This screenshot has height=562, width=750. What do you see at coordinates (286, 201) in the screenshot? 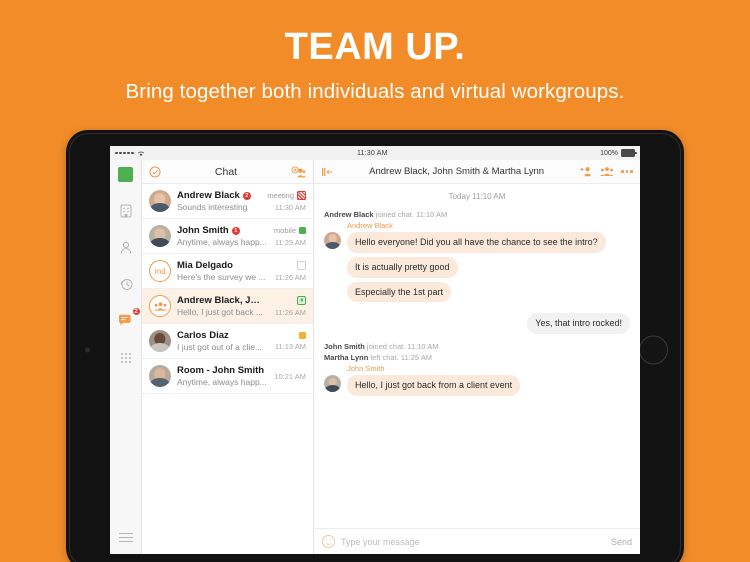
I see `chat-item-meta: meeting 11:30 AM` at bounding box center [286, 201].